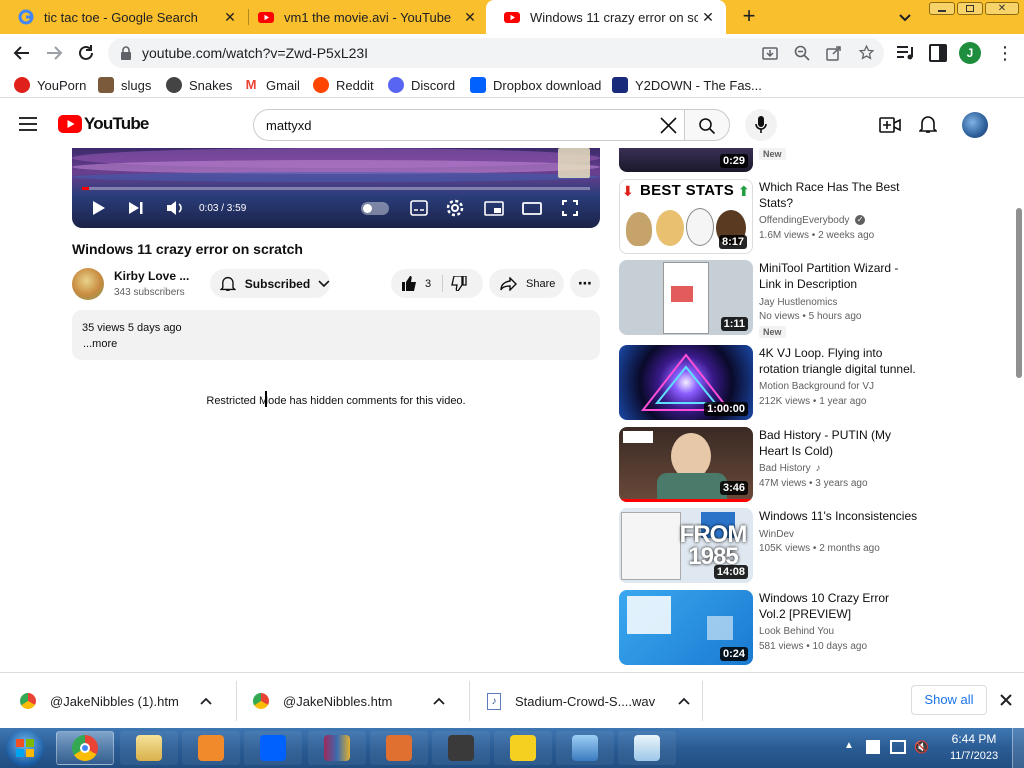  What do you see at coordinates (905, 17) in the screenshot?
I see `tab-search-chevron-icon` at bounding box center [905, 17].